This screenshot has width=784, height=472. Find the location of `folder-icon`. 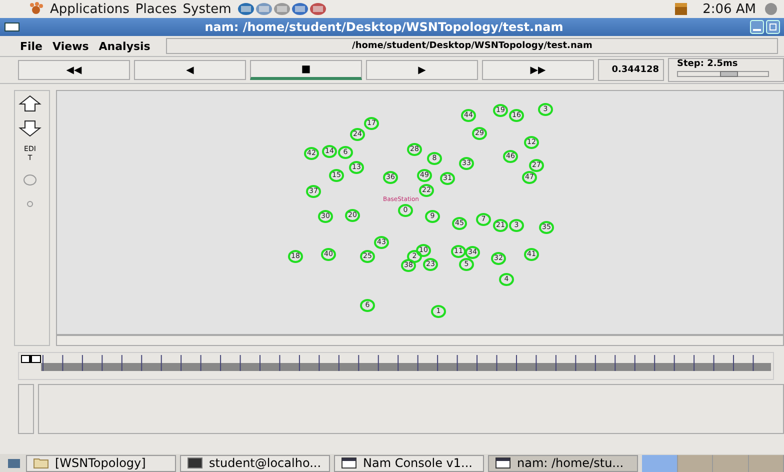

folder-icon is located at coordinates (41, 463).